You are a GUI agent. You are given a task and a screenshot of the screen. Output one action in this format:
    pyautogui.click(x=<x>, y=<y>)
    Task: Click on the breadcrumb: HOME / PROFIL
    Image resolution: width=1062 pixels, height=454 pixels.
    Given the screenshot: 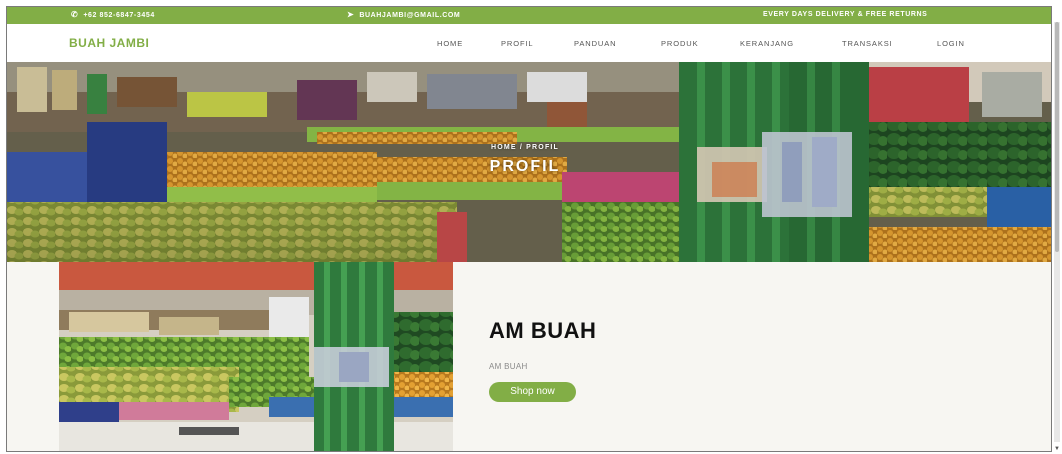 What is the action you would take?
    pyautogui.click(x=525, y=147)
    